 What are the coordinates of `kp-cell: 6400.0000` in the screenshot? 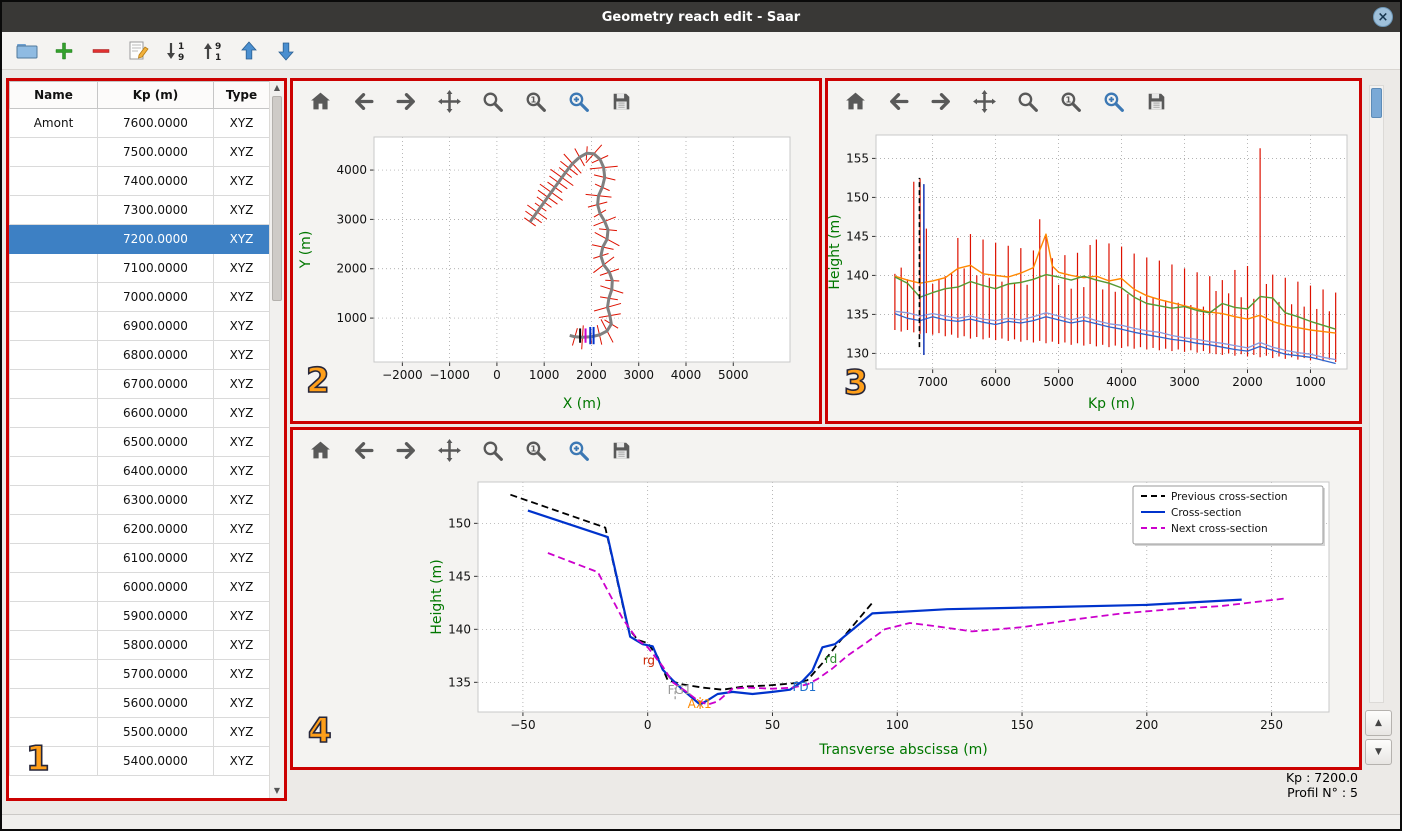 It's located at (155, 471).